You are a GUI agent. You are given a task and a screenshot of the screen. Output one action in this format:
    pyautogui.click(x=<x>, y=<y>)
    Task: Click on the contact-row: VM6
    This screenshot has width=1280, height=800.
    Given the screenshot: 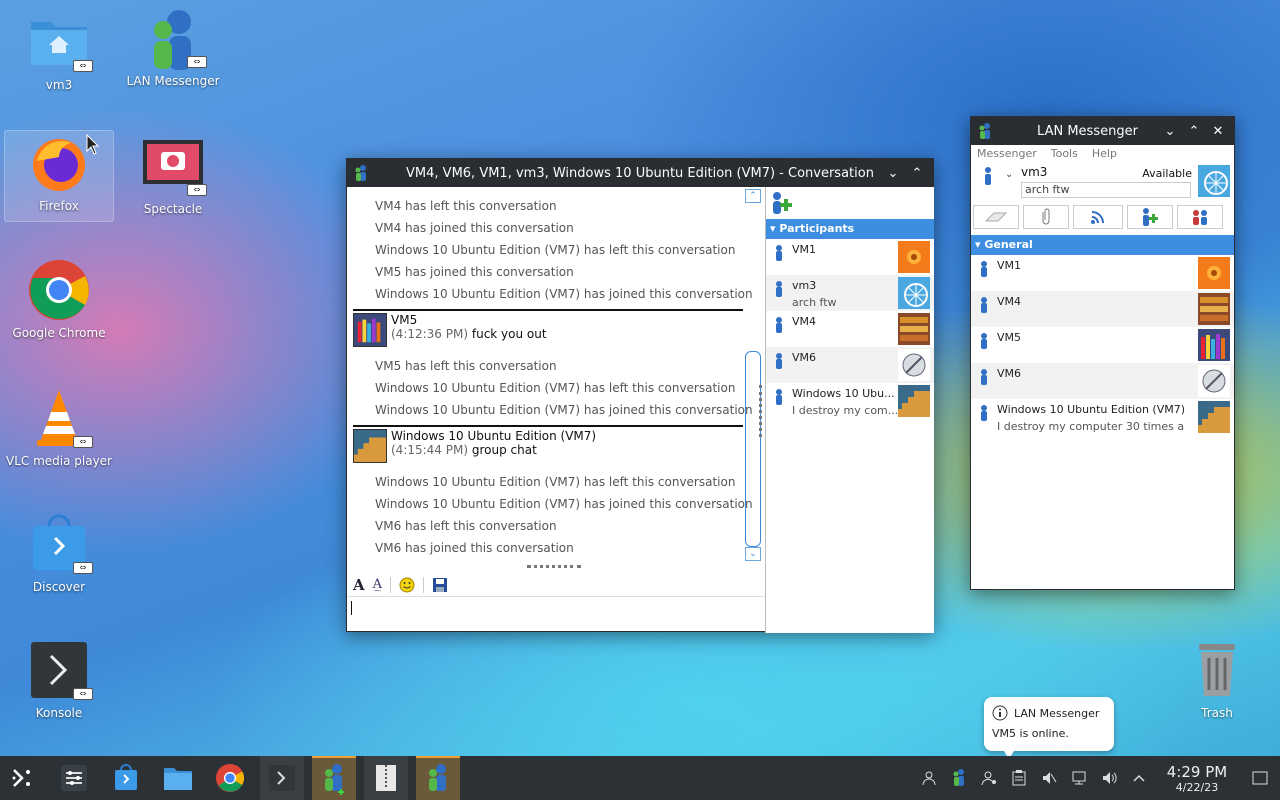 What is the action you would take?
    pyautogui.click(x=1102, y=381)
    